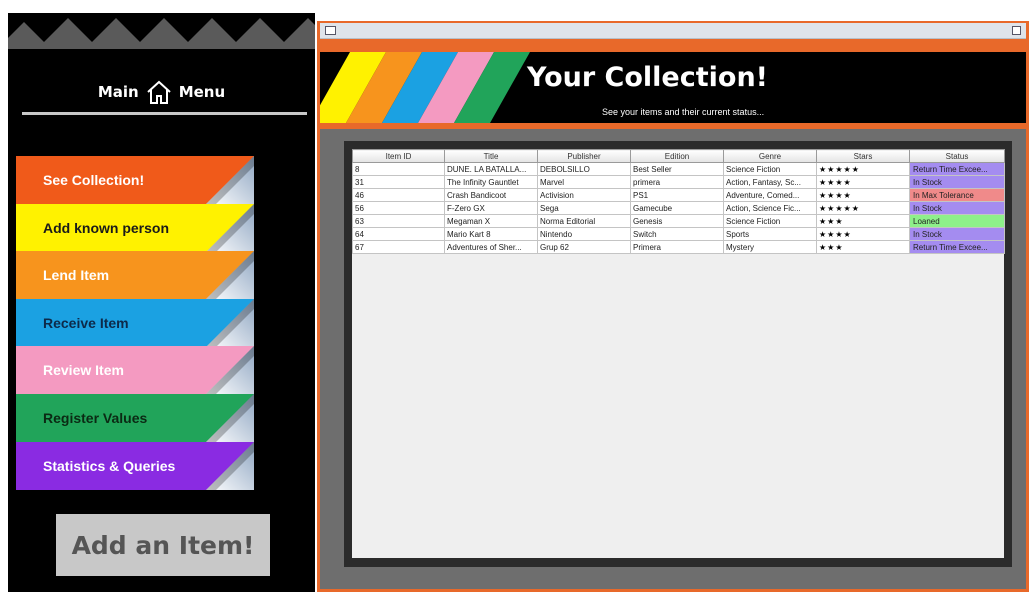  Describe the element at coordinates (159, 92) in the screenshot. I see `home-icon` at that location.